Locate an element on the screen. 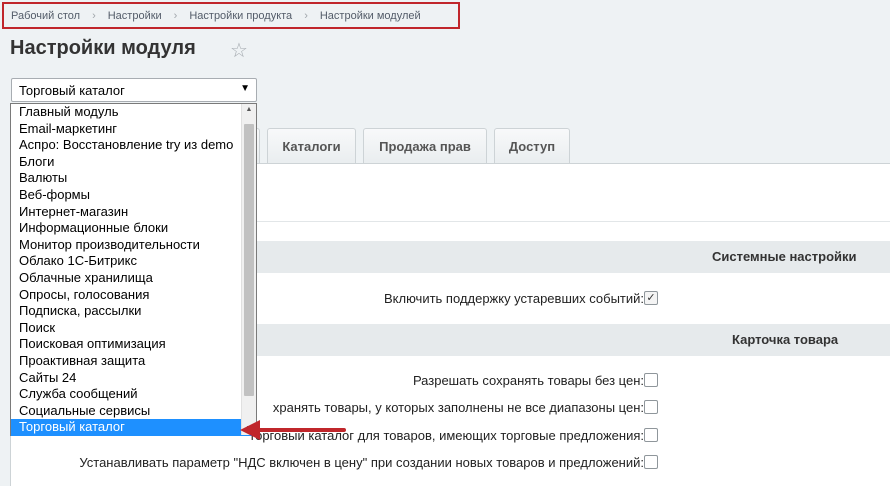 The height and width of the screenshot is (486, 890). dropdown-option: Аспро: Восстановление try из demo is located at coordinates (133, 145).